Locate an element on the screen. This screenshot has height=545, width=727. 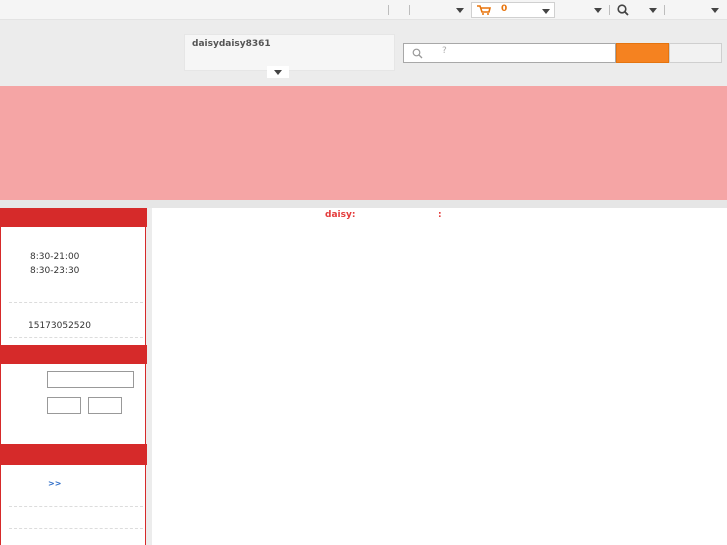
sidebar: 8:30-21:00 8:30-23:30 15173052520 >> is located at coordinates (73, 376).